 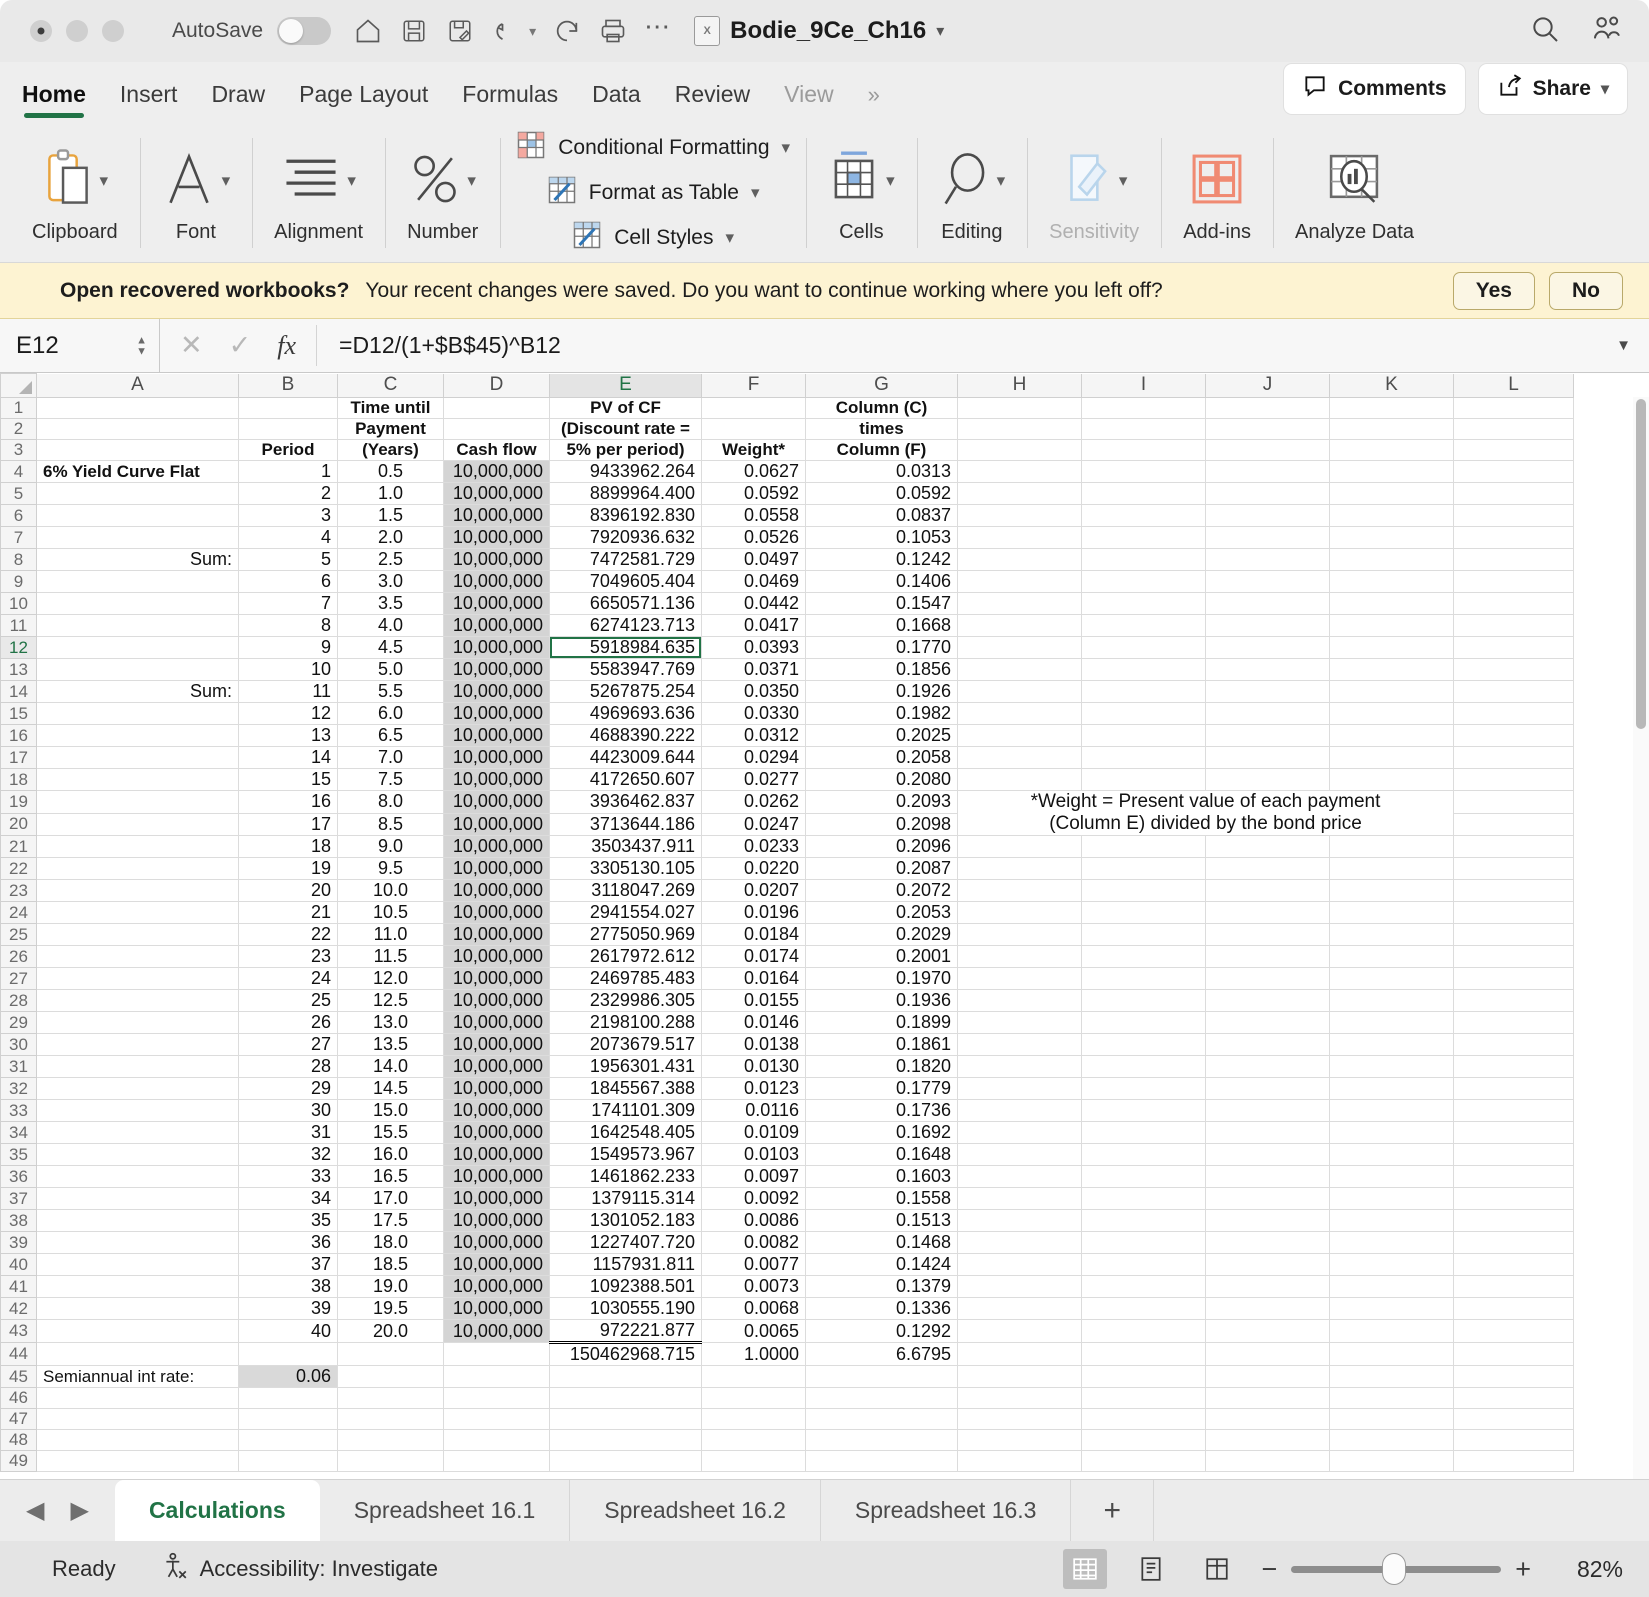 I want to click on cell-D31: 10,000,000, so click(x=496, y=1066).